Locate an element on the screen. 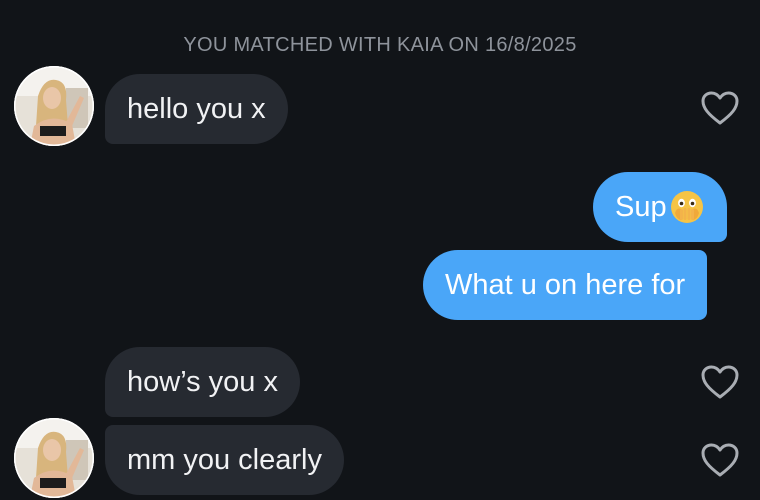 The width and height of the screenshot is (760, 500). face-hand-over-mouth-emoji-icon is located at coordinates (687, 207).